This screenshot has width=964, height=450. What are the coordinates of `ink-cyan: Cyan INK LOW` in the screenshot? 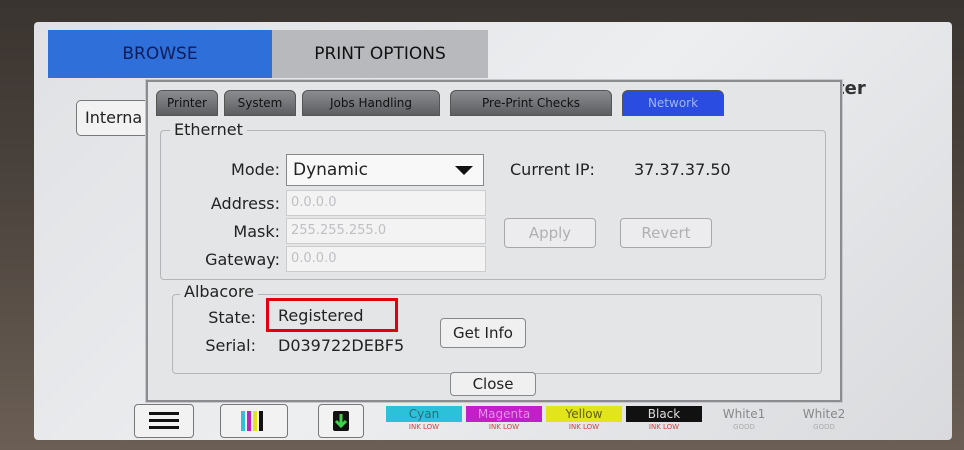 It's located at (424, 420).